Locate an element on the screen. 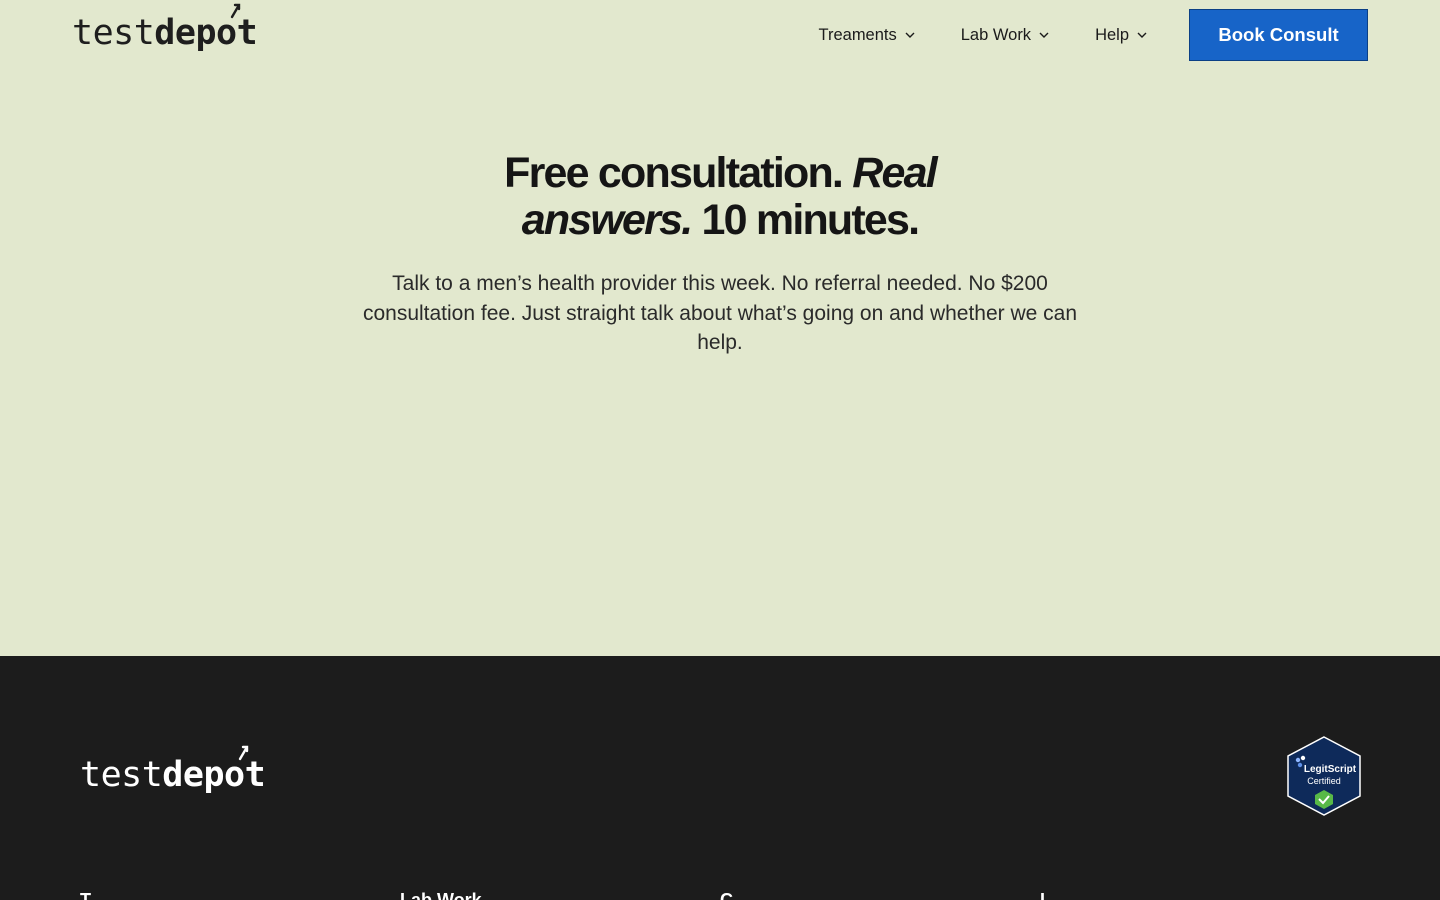  badge-title: LegitScript is located at coordinates (1330, 769).